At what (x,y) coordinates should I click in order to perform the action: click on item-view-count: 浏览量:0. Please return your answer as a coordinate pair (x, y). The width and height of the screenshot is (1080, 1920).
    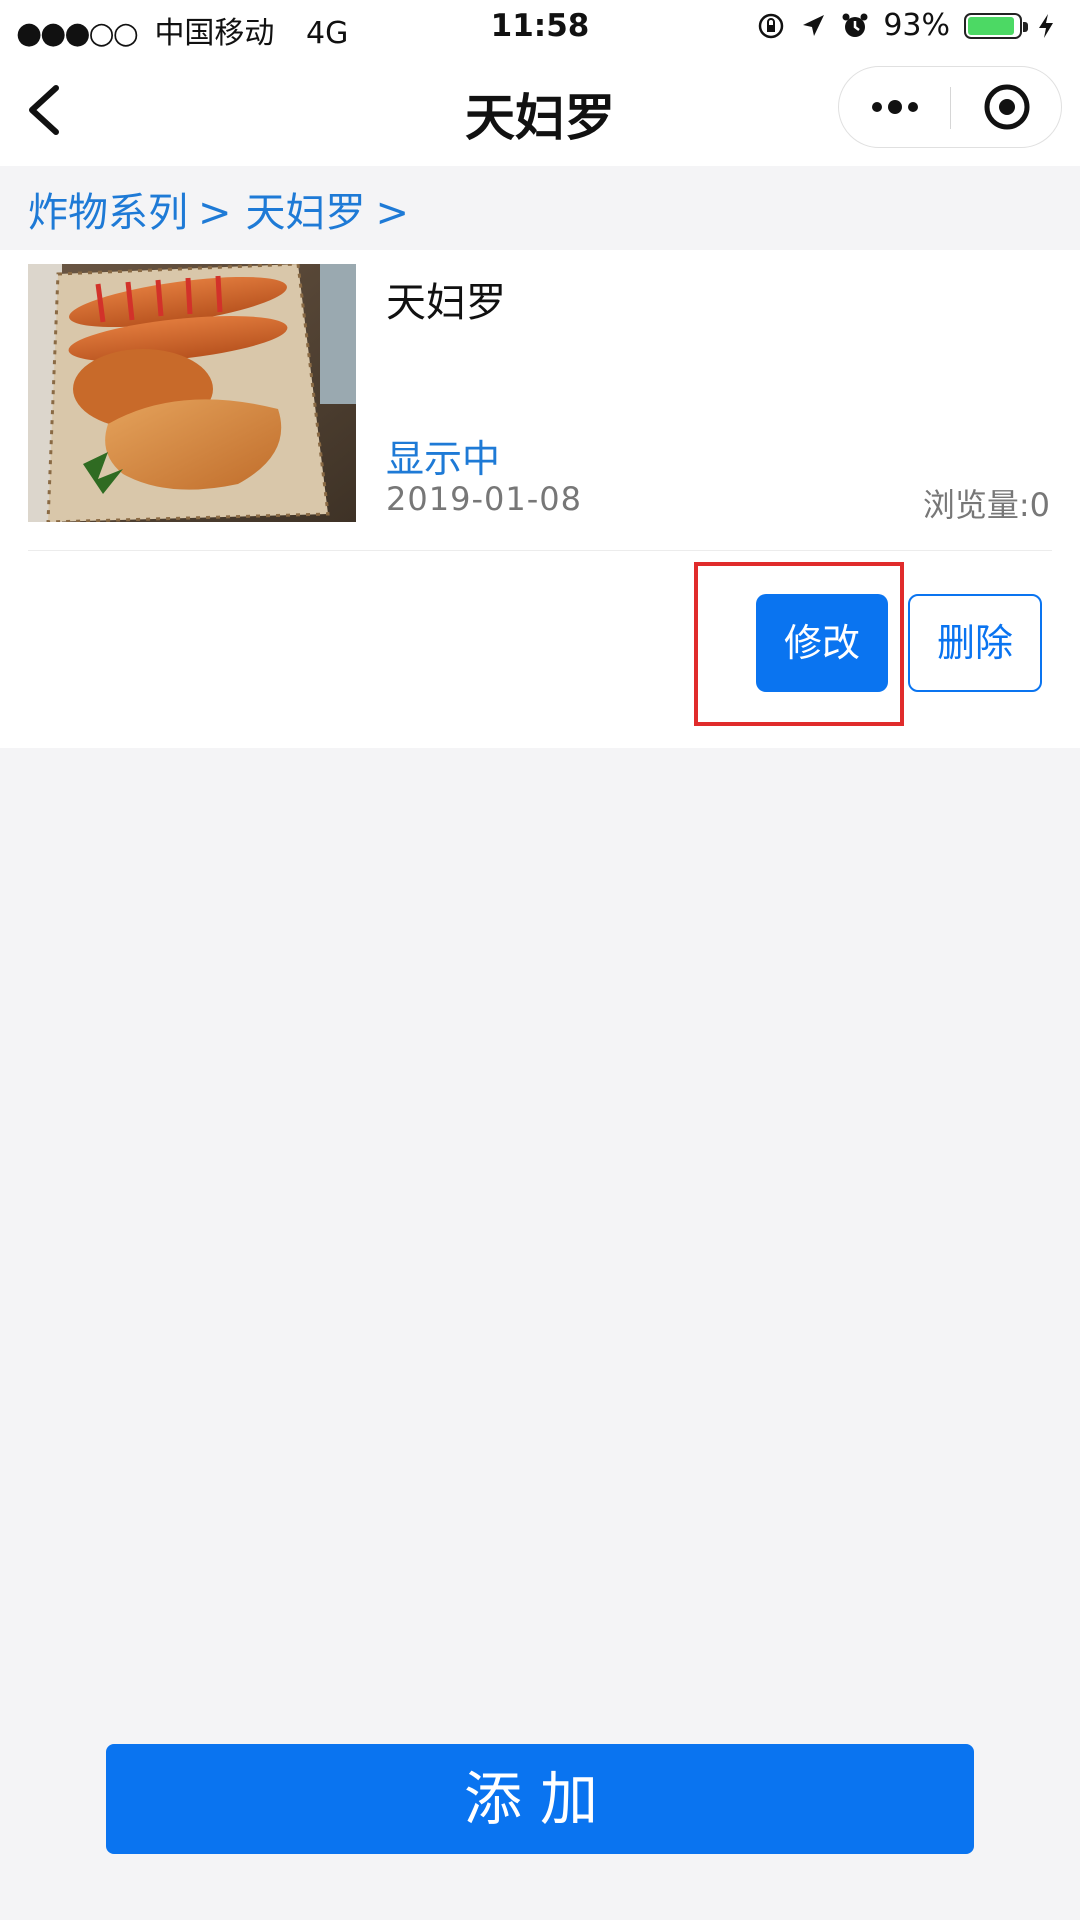
    Looking at the image, I should click on (986, 505).